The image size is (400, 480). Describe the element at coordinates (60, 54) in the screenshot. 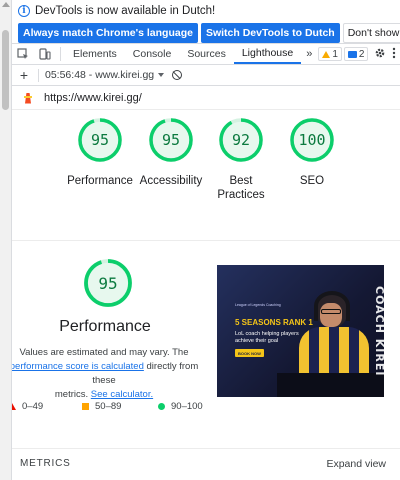

I see `tab-separator` at that location.